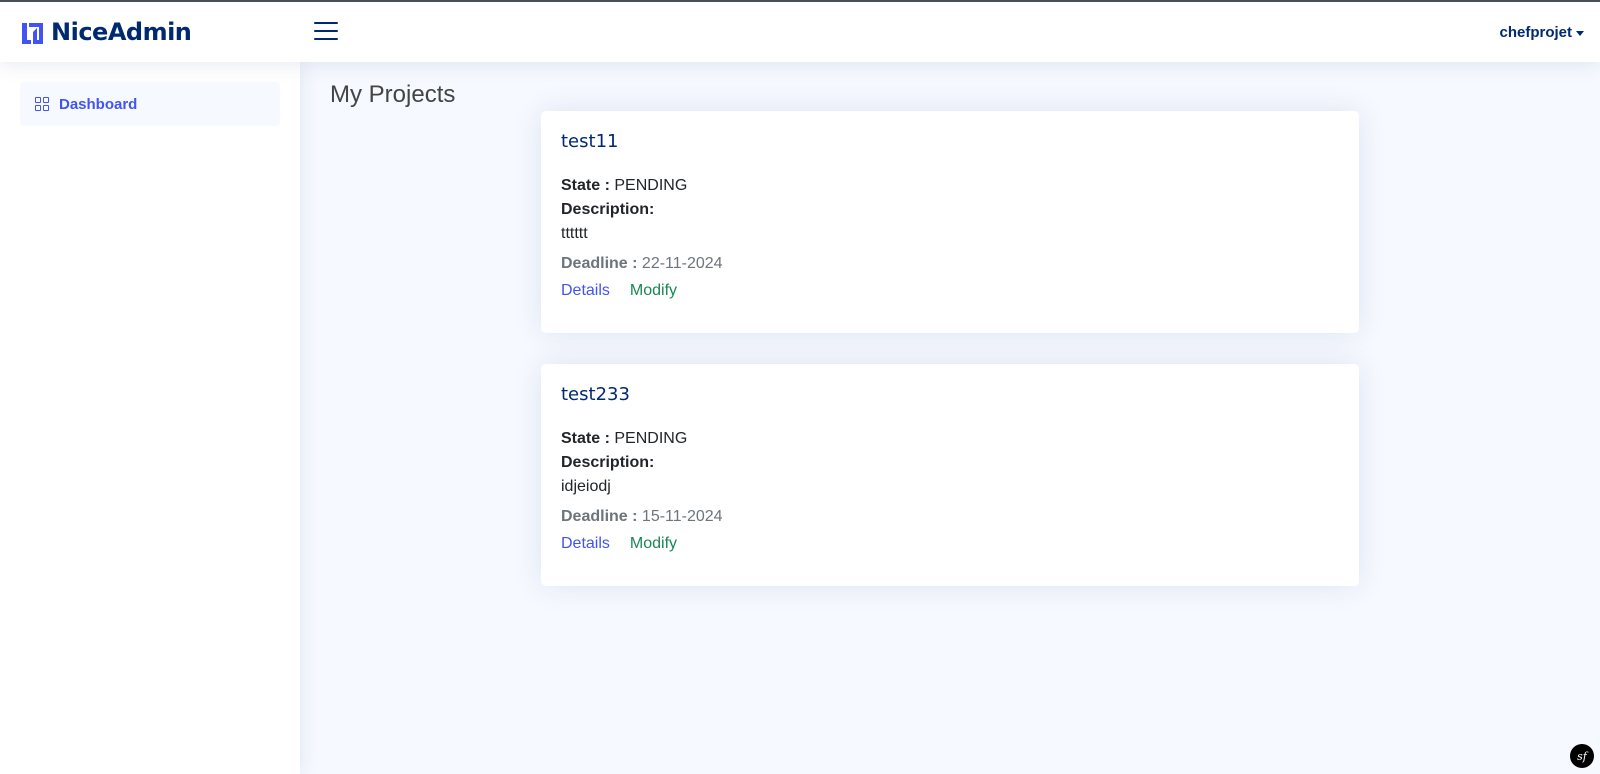 The height and width of the screenshot is (774, 1600). What do you see at coordinates (1580, 33) in the screenshot?
I see `caret-down-icon` at bounding box center [1580, 33].